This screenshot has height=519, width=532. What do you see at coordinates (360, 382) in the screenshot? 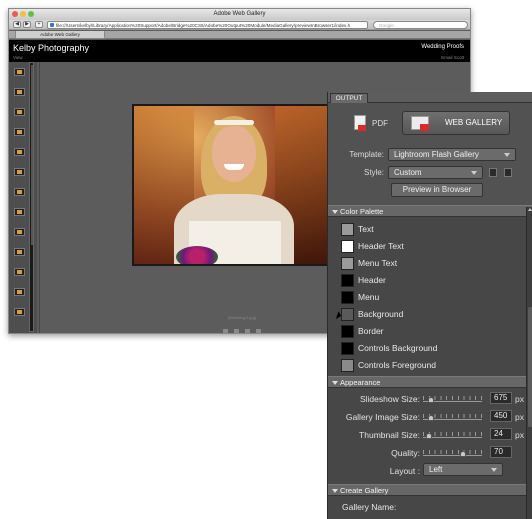
I see `appearance-title: Appearance` at bounding box center [360, 382].